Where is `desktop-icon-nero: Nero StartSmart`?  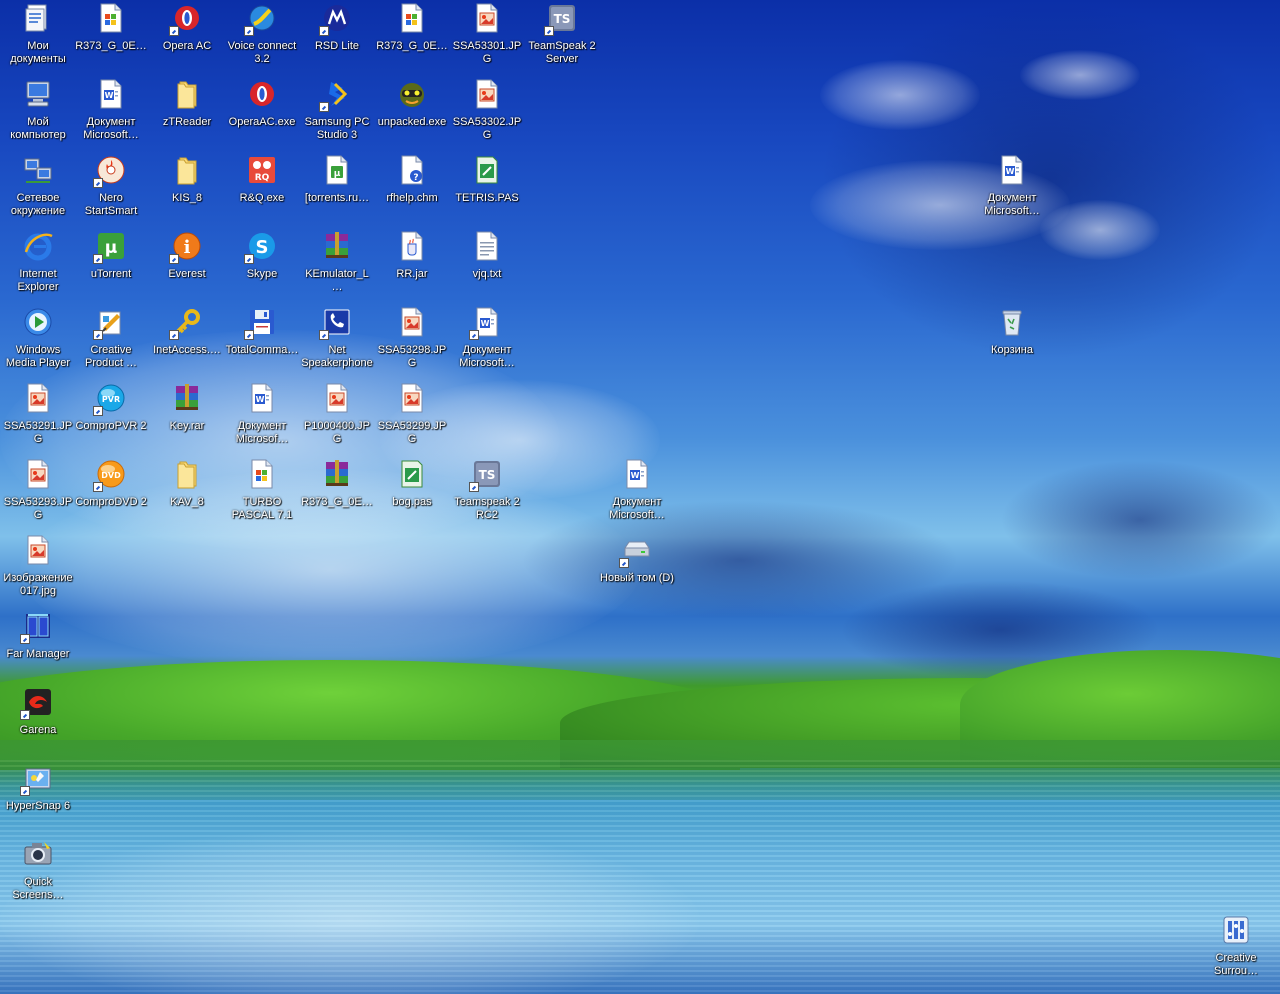 desktop-icon-nero: Nero StartSmart is located at coordinates (111, 190).